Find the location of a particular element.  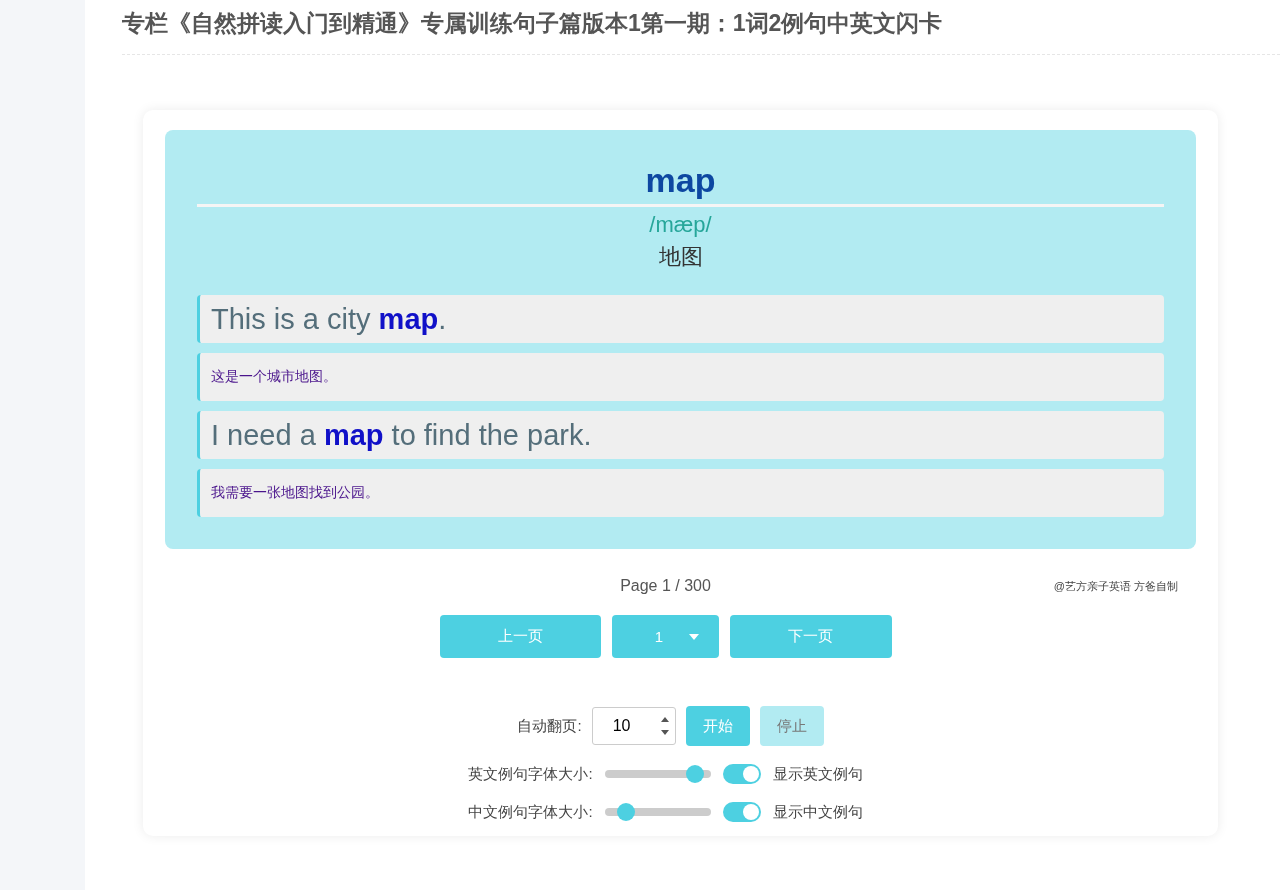

interval-input: 10 is located at coordinates (633, 726).